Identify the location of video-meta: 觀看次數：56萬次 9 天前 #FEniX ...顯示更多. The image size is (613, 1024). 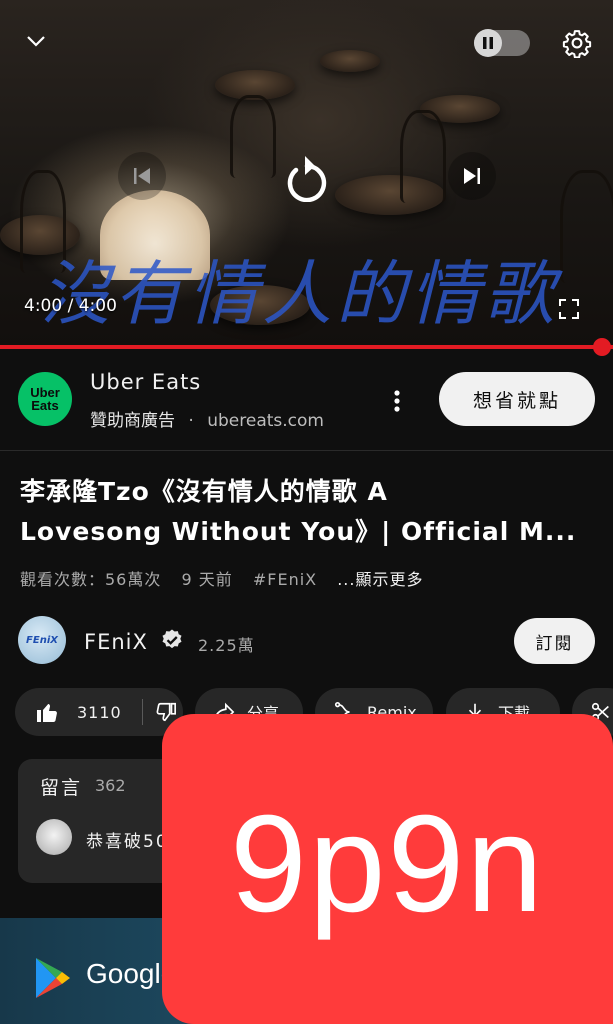
(228, 578).